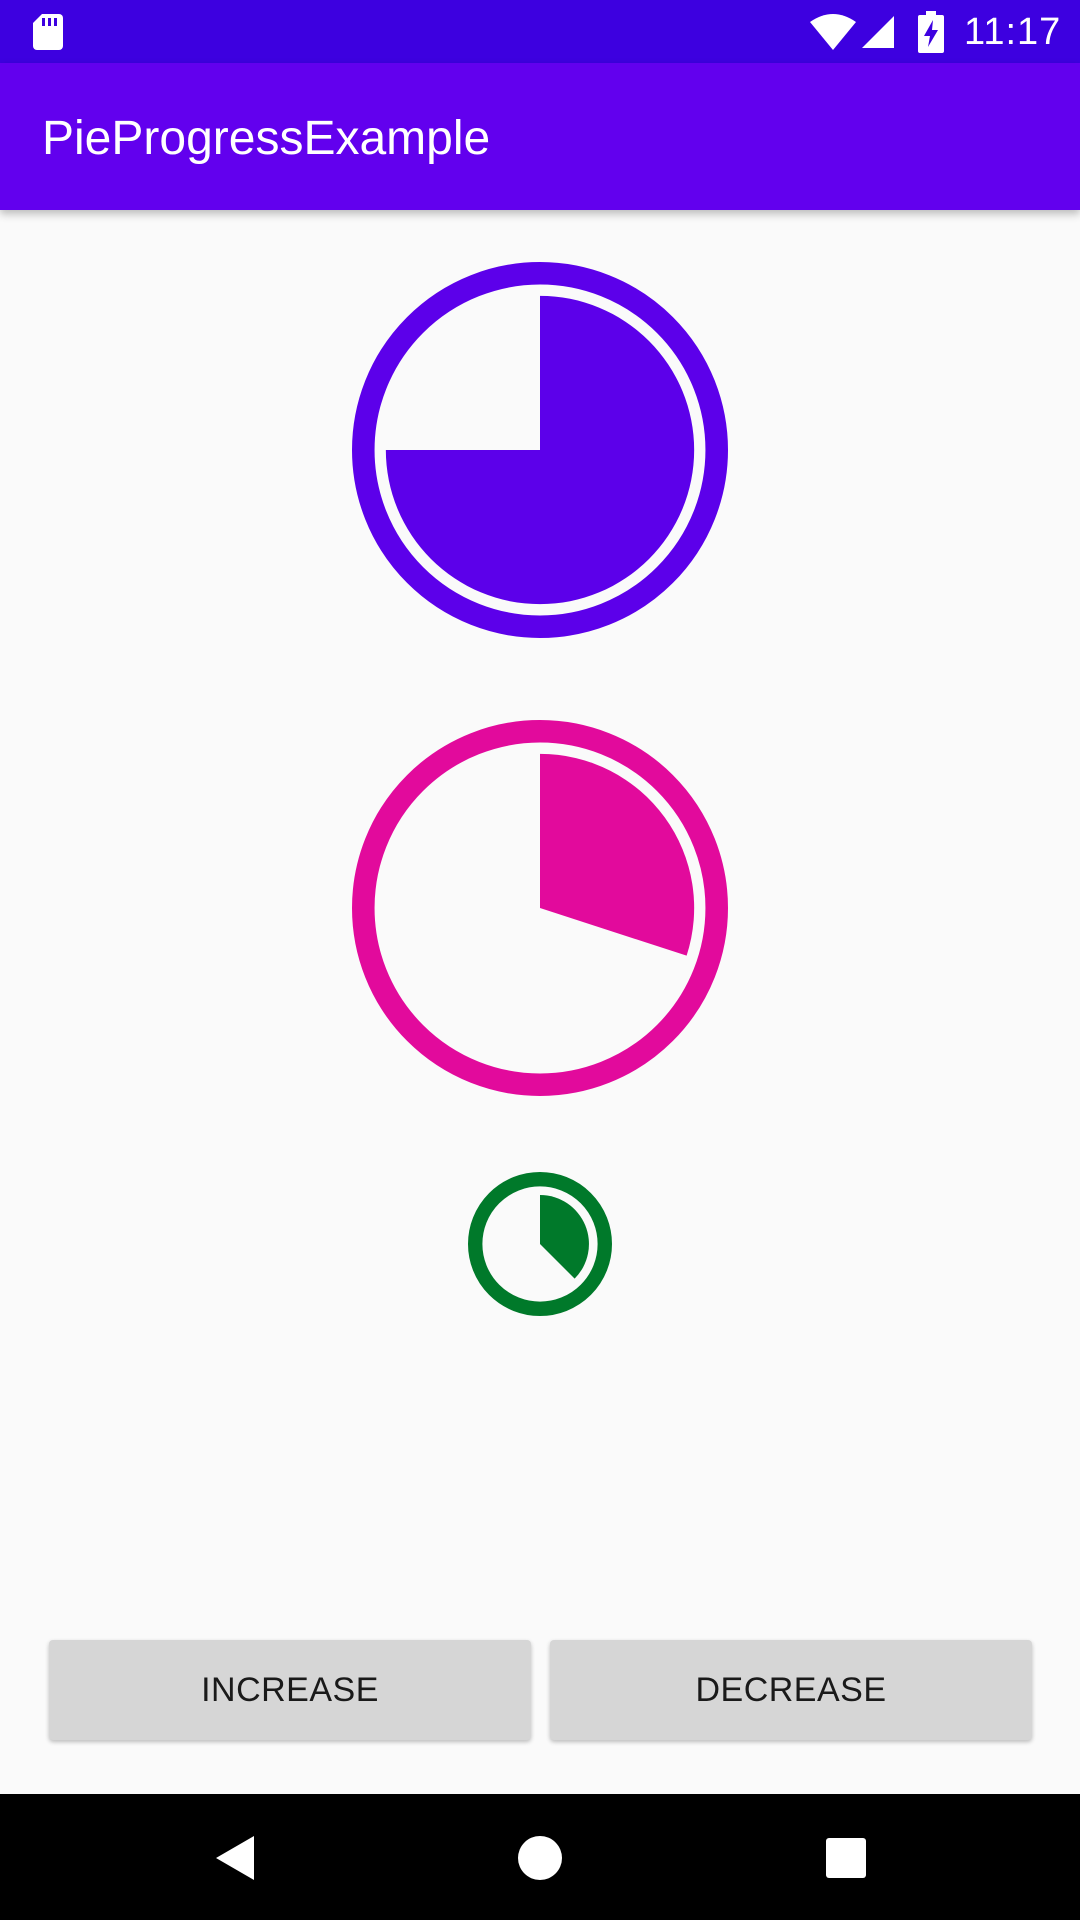 Image resolution: width=1080 pixels, height=1920 pixels. Describe the element at coordinates (540, 908) in the screenshot. I see `pie-progress-pink` at that location.